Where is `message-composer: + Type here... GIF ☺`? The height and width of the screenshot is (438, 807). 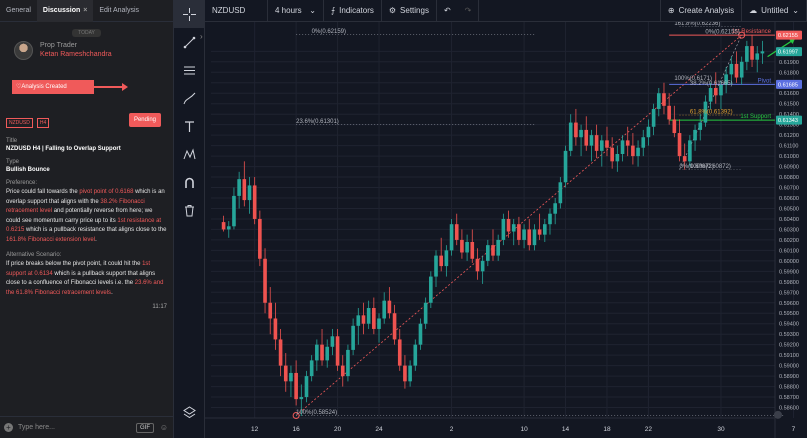
message-composer: + Type here... GIF ☺ is located at coordinates (87, 427).